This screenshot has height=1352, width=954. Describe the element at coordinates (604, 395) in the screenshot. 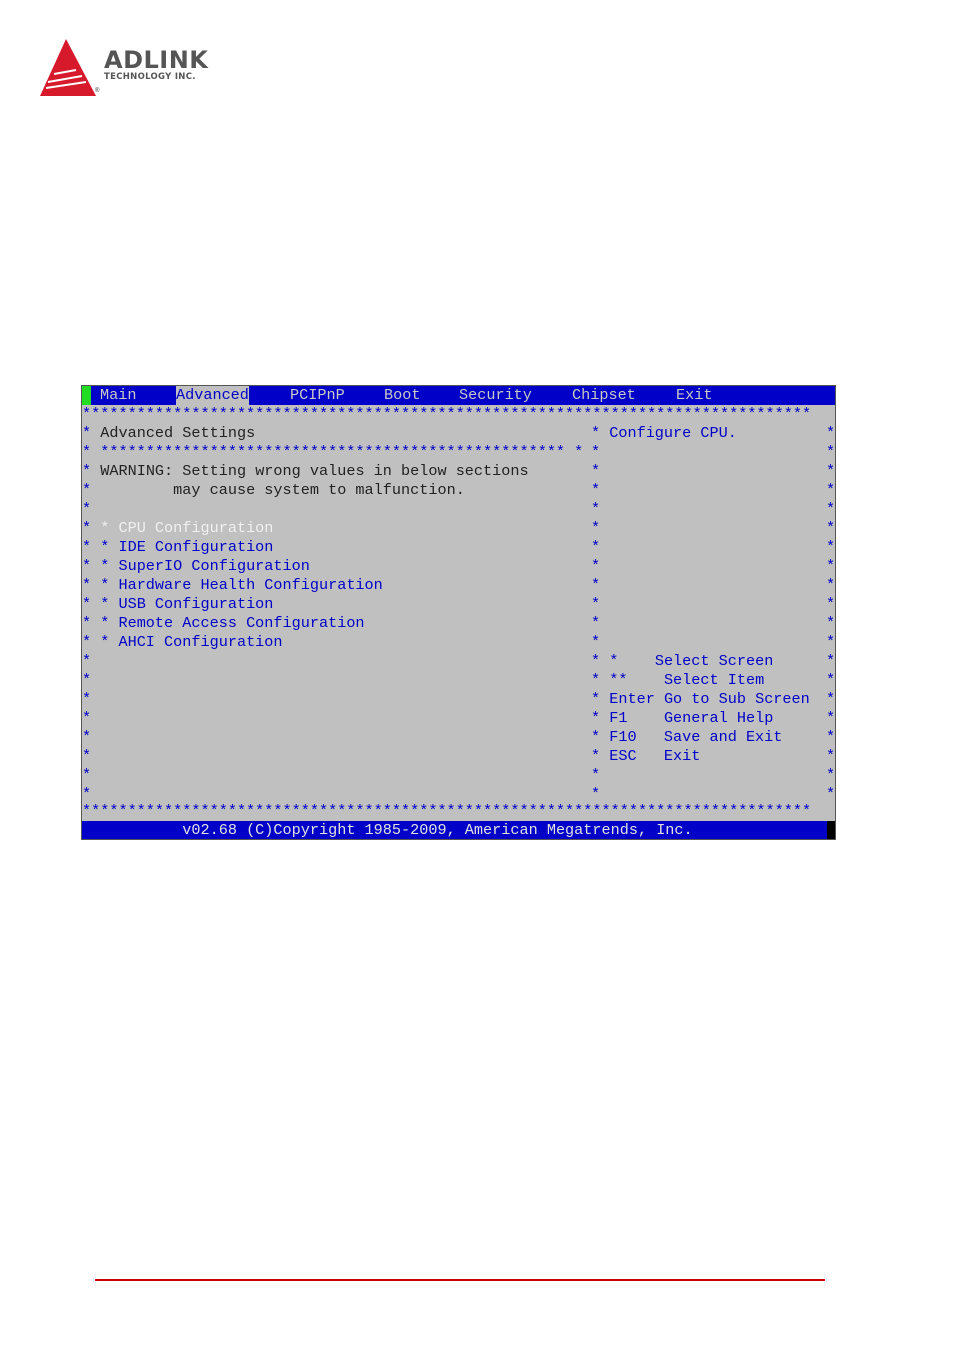

I see `tab-chipset: Chipset` at that location.